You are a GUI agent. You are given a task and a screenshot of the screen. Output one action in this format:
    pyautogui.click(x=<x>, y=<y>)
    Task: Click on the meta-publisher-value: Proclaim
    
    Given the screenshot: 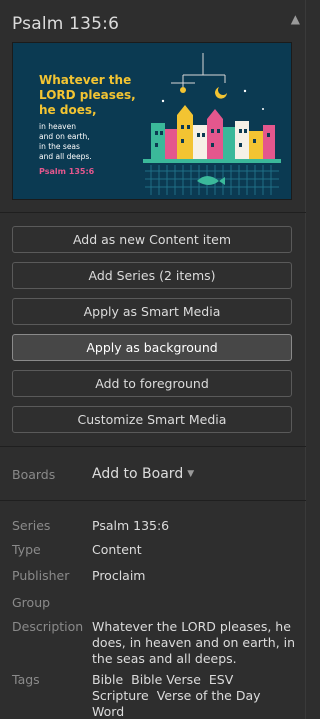 What is the action you would take?
    pyautogui.click(x=119, y=575)
    